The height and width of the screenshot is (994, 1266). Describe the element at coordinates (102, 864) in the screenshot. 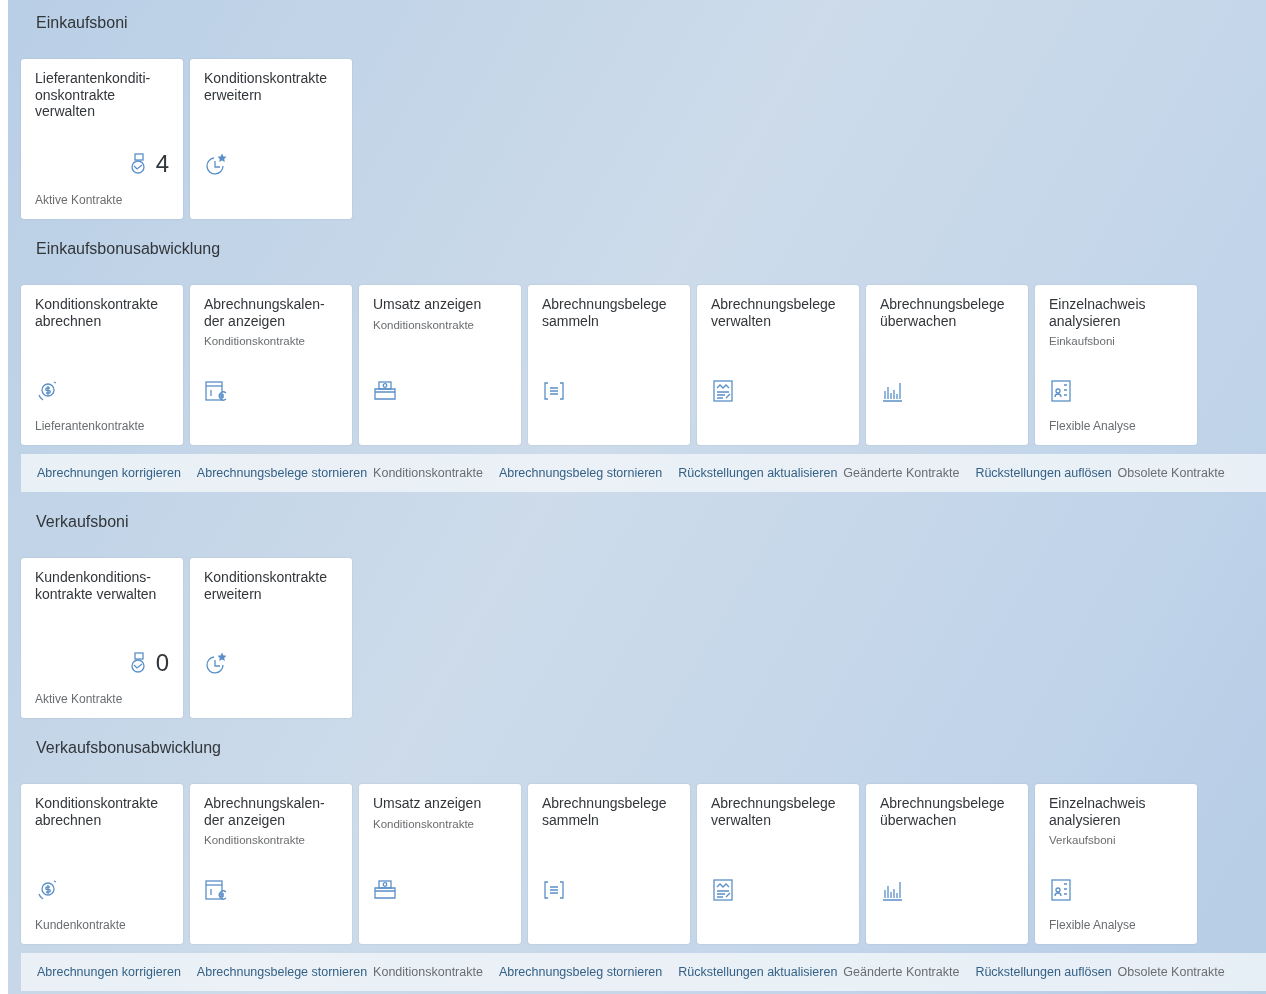

I see `app-tile: Konditionskontrakte abrechnen Kundenkontrakte` at that location.